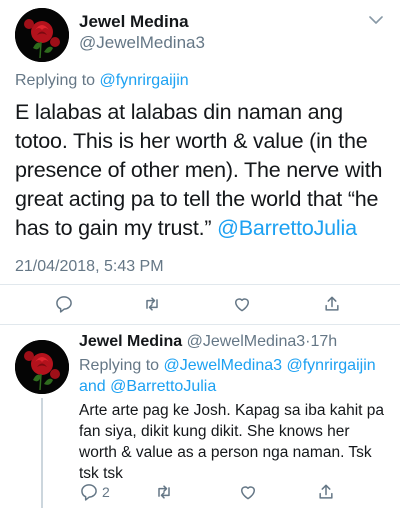 The height and width of the screenshot is (508, 400). What do you see at coordinates (223, 365) in the screenshot?
I see `mention-link: @JewelMedina3` at bounding box center [223, 365].